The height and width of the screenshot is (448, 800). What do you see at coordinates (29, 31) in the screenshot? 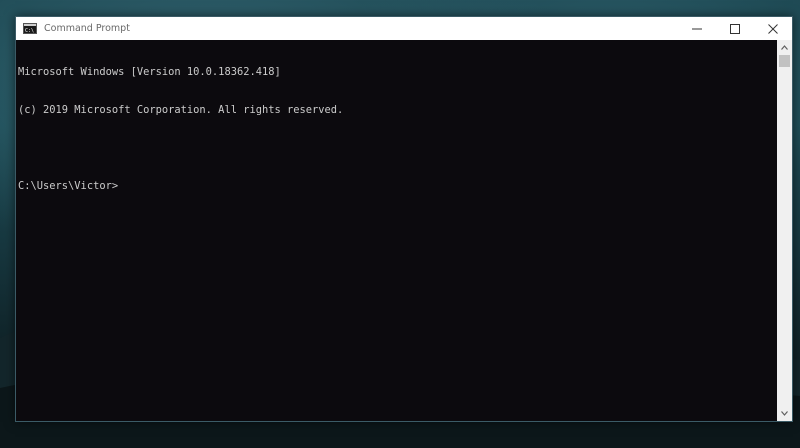
I see `svg-text: C:\` at bounding box center [29, 31].